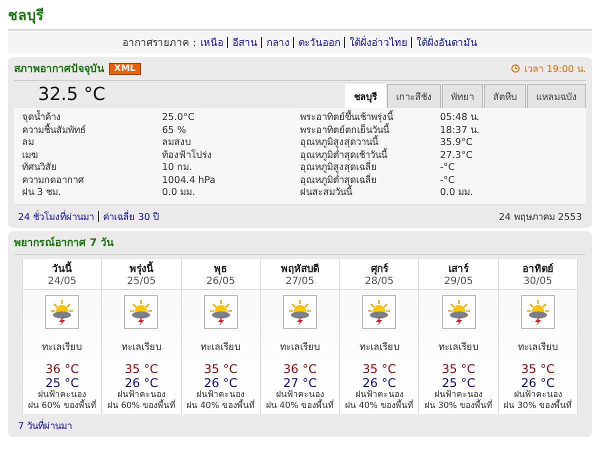  What do you see at coordinates (339, 180) in the screenshot?
I see `observation-label: อุณหภูมิต่ำสุดเฉลี่ย` at bounding box center [339, 180].